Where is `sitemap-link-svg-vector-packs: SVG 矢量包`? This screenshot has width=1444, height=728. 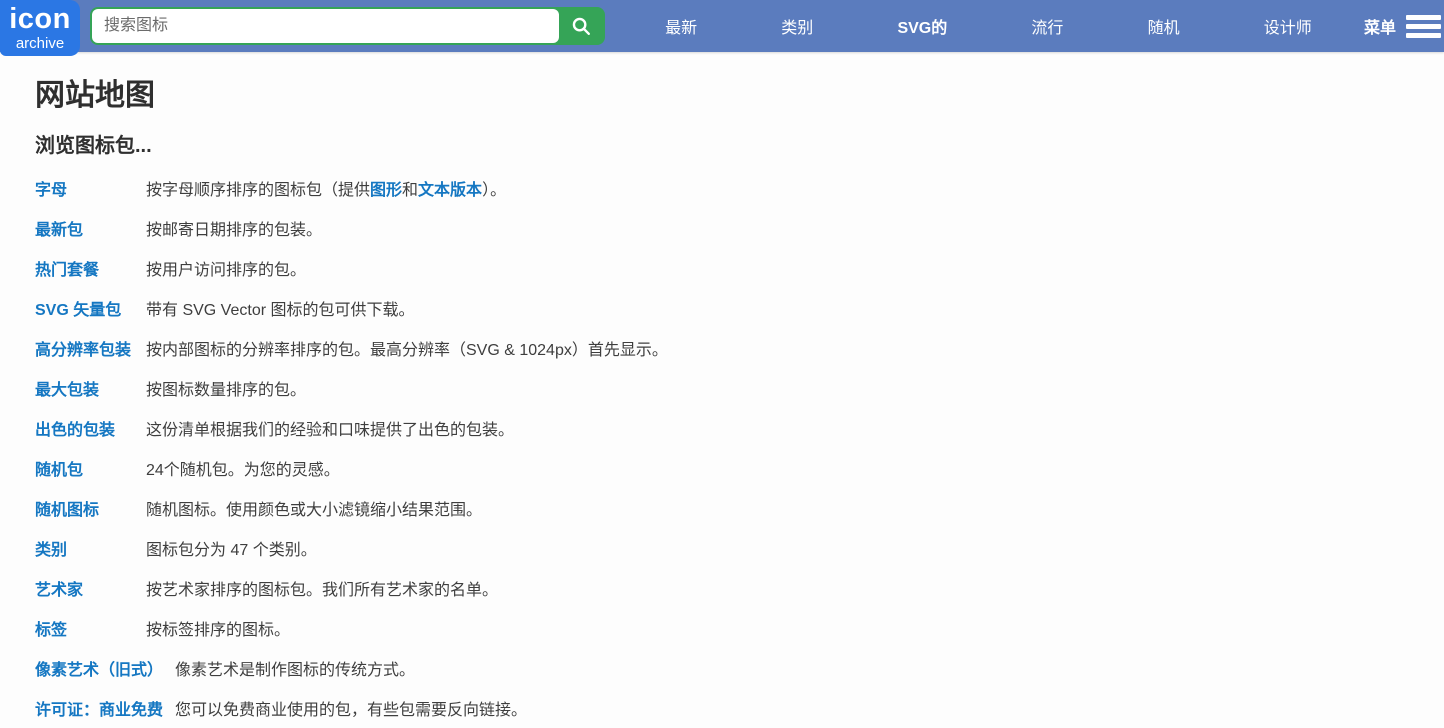
sitemap-link-svg-vector-packs: SVG 矢量包 is located at coordinates (90, 308).